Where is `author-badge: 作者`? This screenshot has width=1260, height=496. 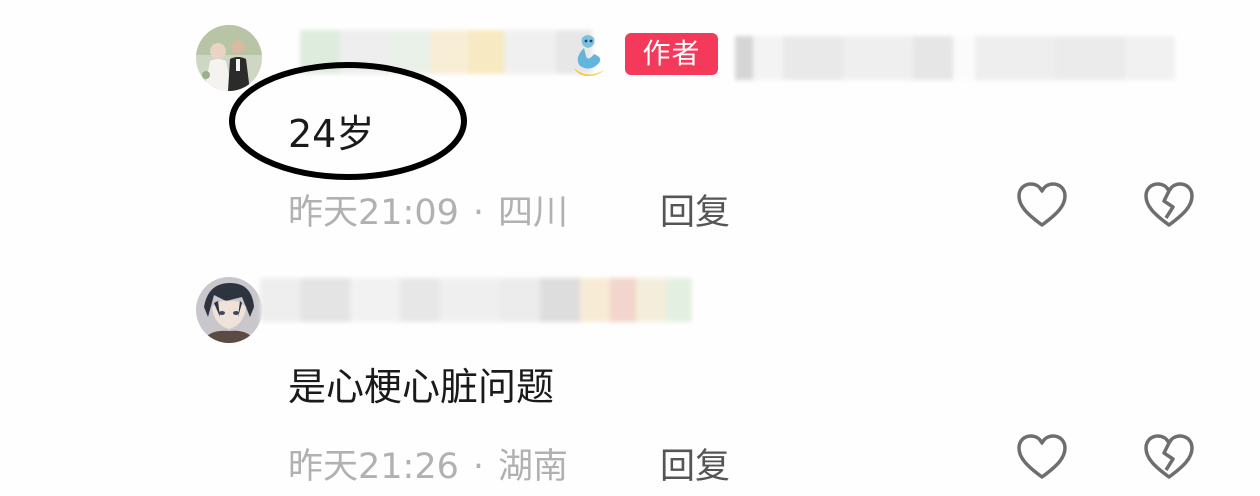
author-badge: 作者 is located at coordinates (671, 54).